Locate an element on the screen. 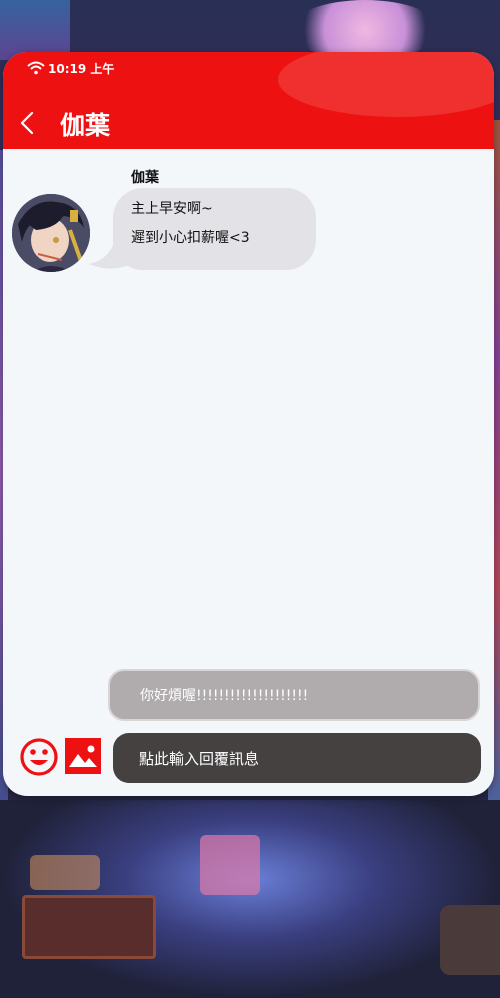 The width and height of the screenshot is (500, 998). wallpaper-neon is located at coordinates (35, 30).